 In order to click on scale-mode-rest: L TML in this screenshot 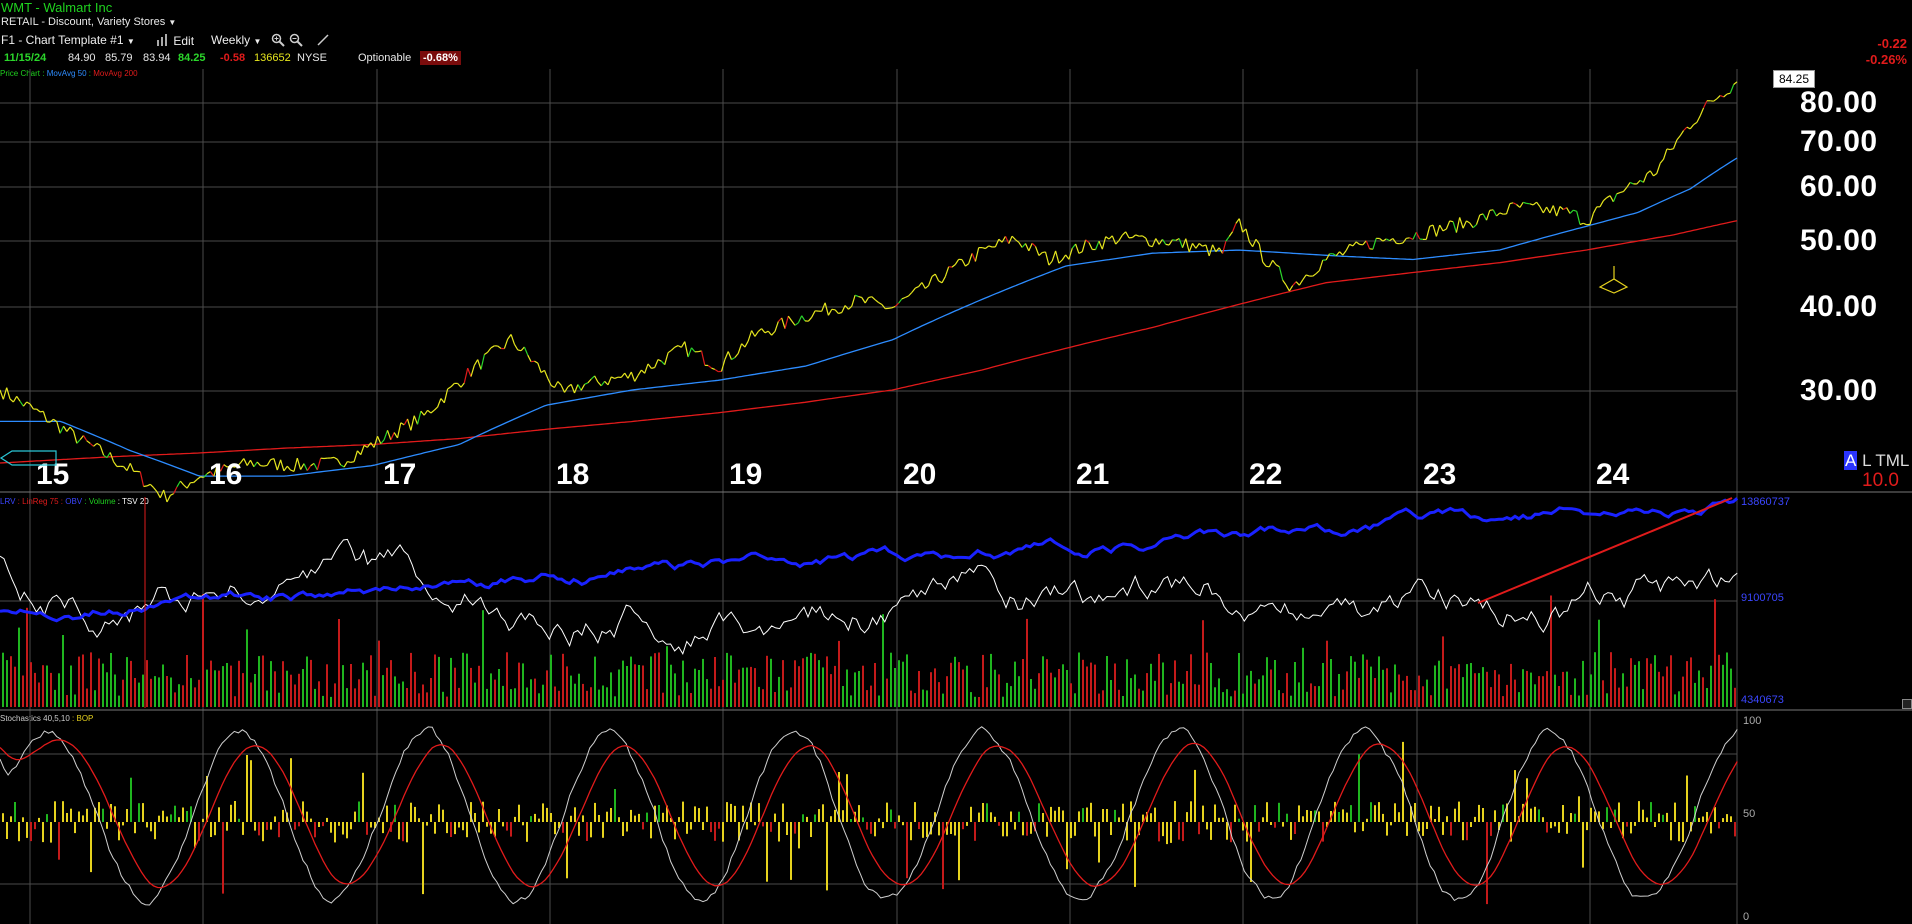, I will do `click(1885, 460)`.